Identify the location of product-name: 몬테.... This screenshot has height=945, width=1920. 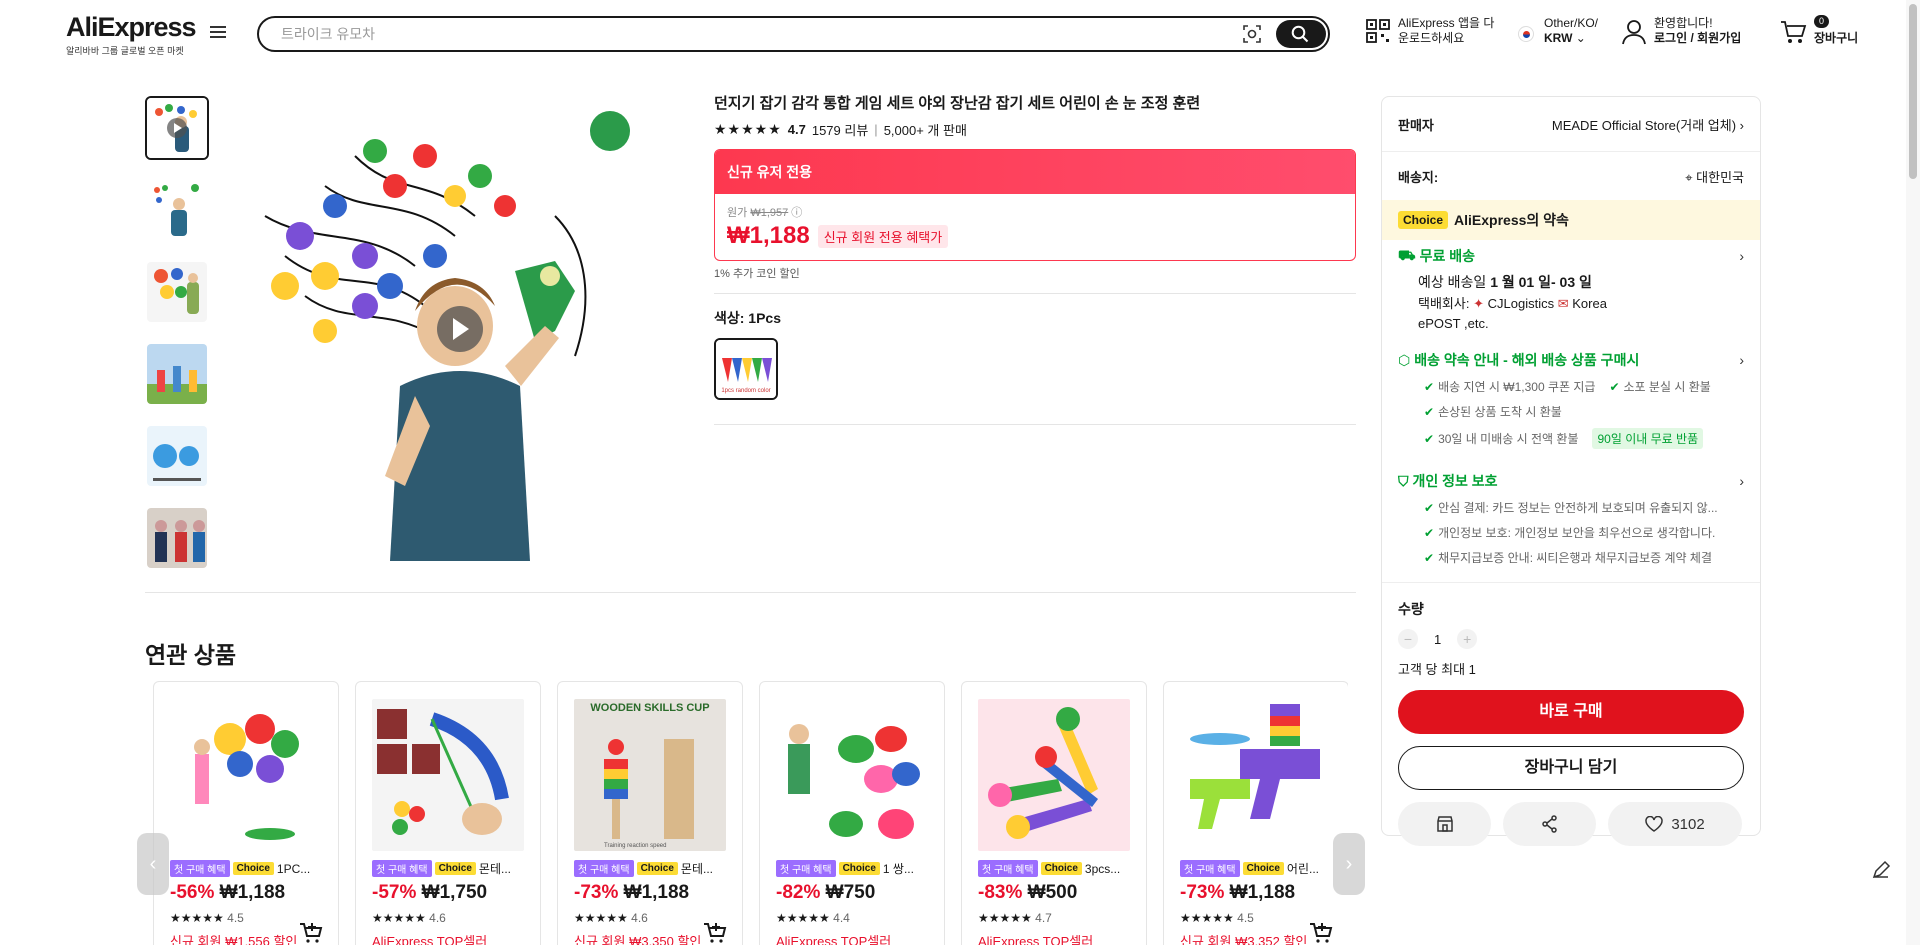
(696, 869).